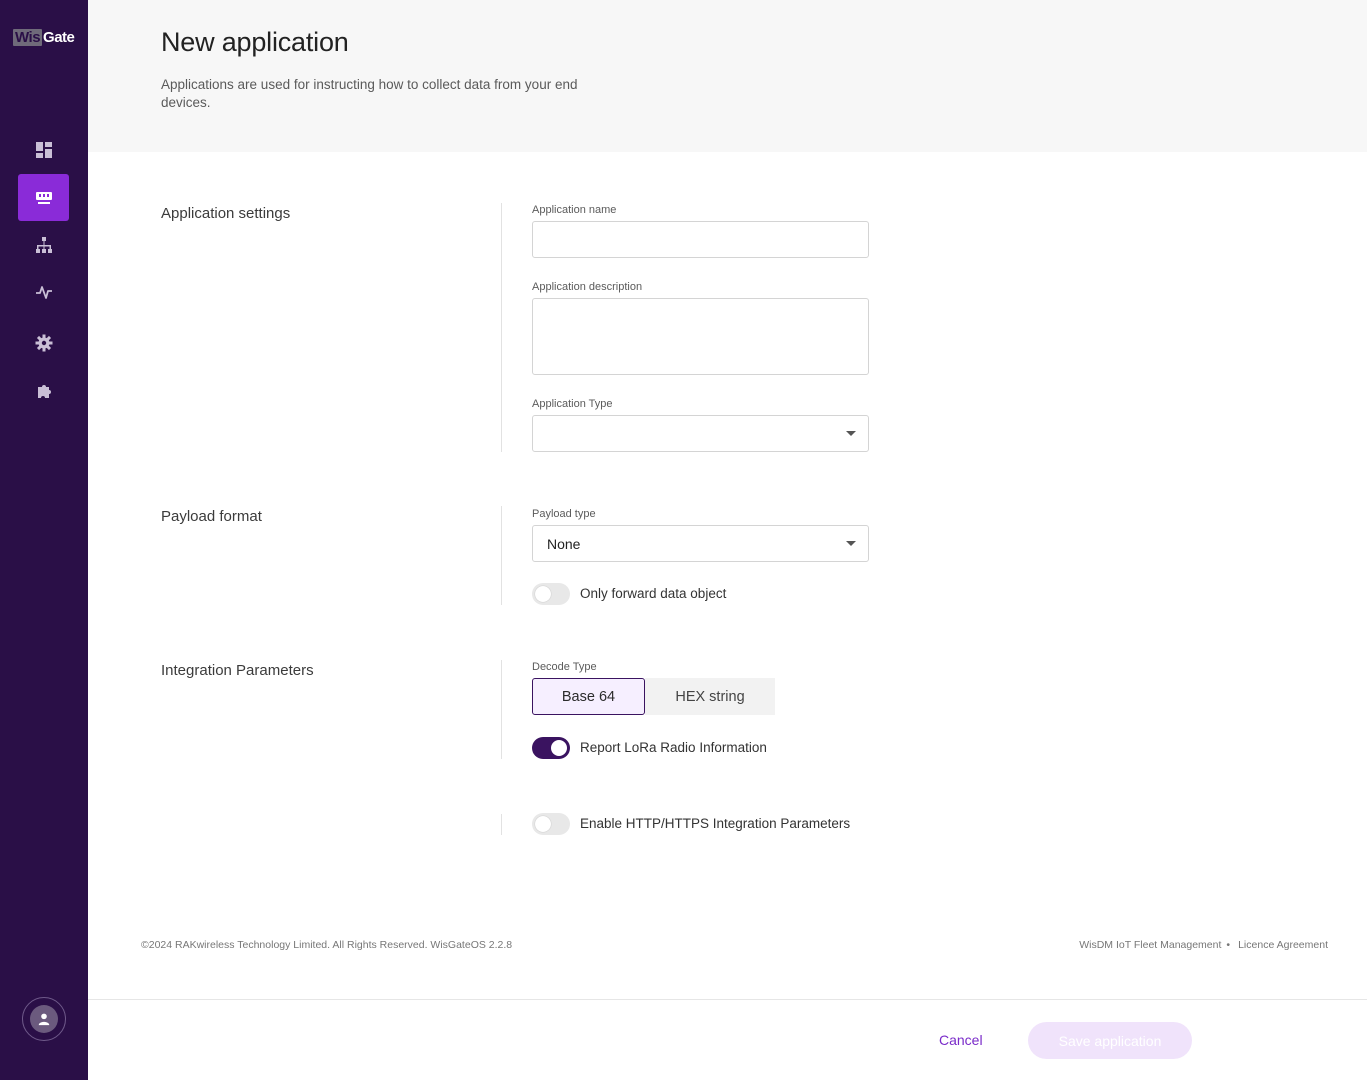 This screenshot has height=1080, width=1367. I want to click on section-label-integration: Integration Parameters, so click(237, 670).